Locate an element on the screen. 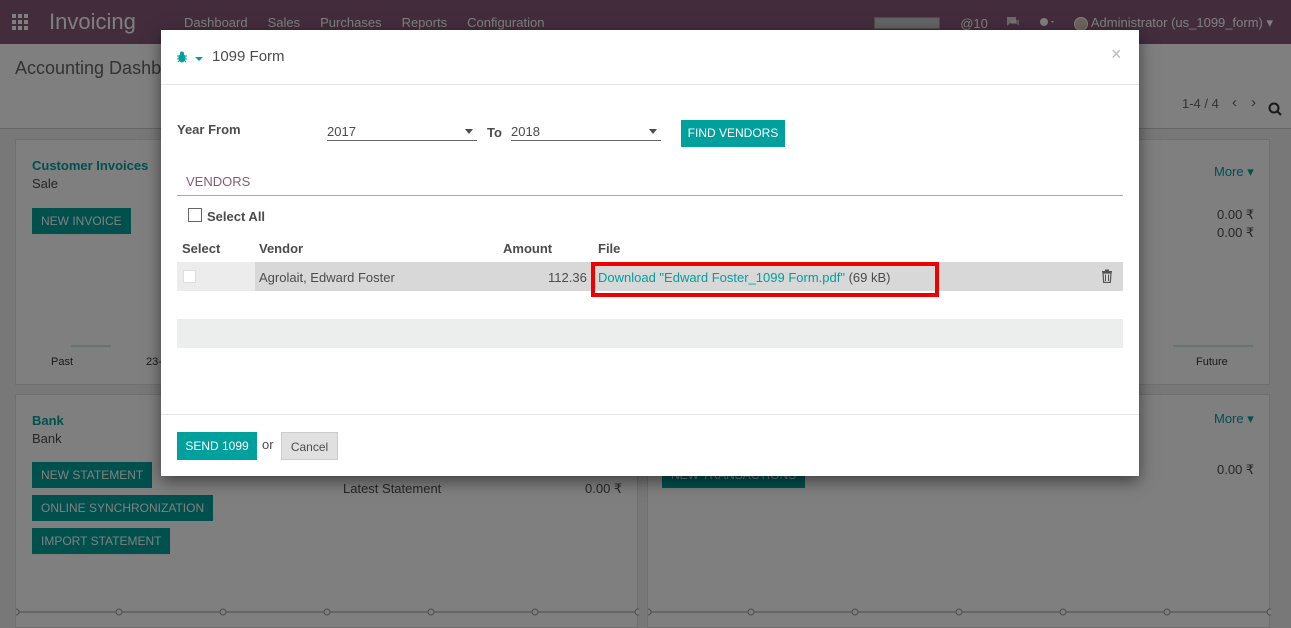  cancel-button: Cancel is located at coordinates (309, 446).